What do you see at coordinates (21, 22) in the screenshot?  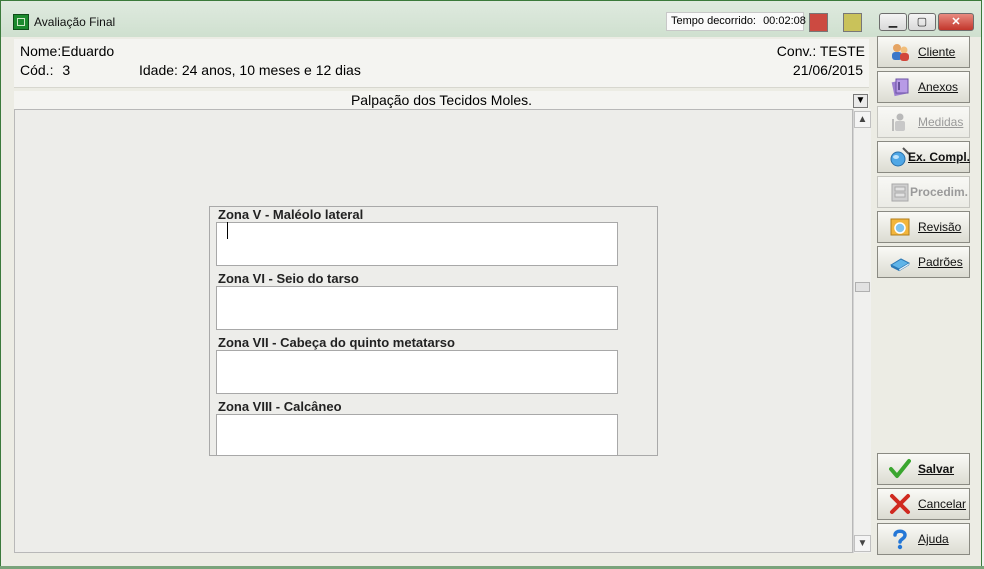 I see `app-icon` at bounding box center [21, 22].